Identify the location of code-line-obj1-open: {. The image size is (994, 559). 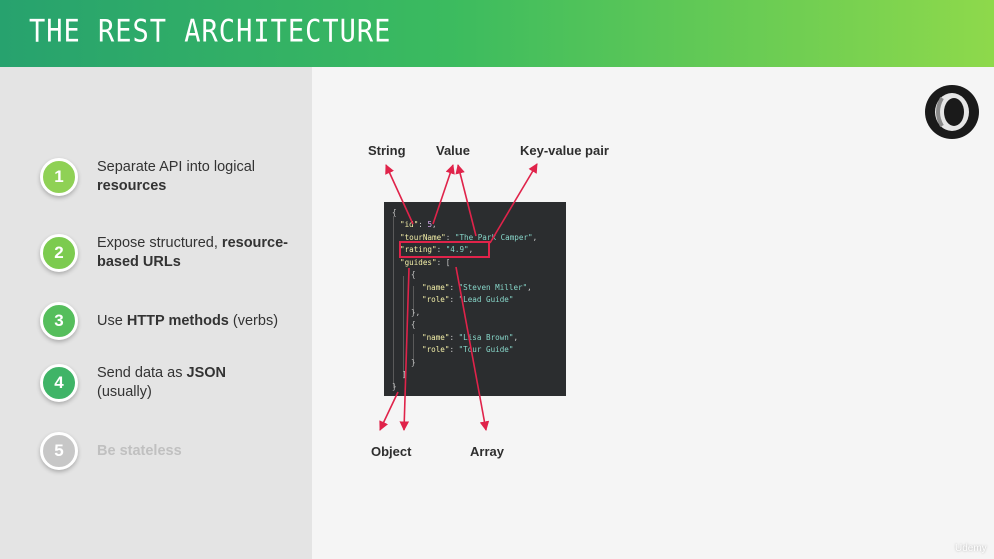
(413, 274).